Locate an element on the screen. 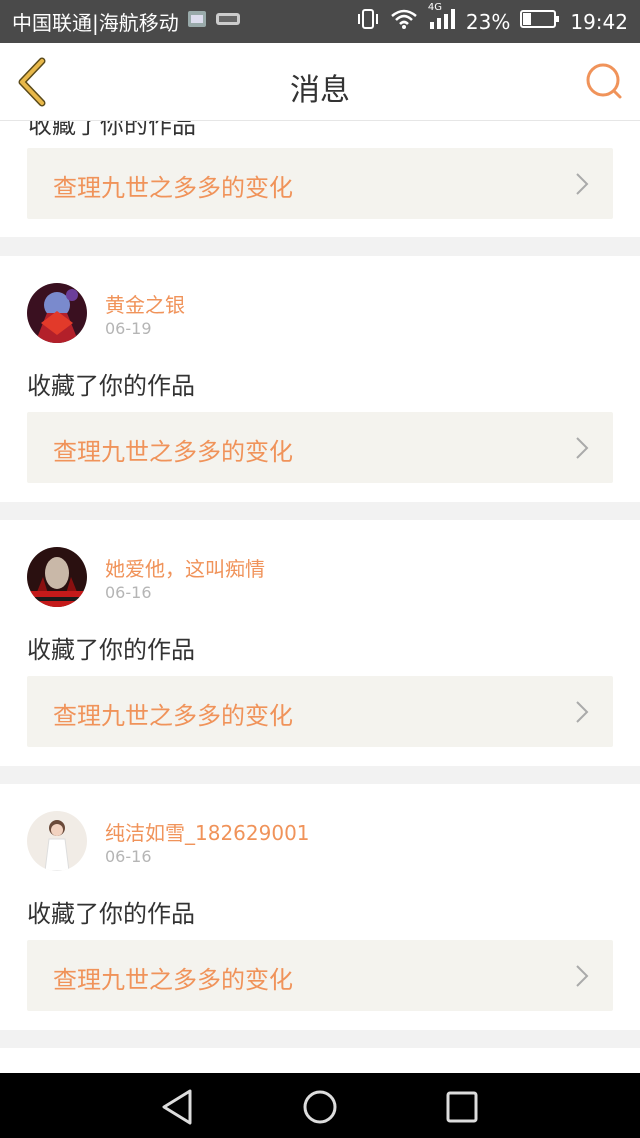  search-icon is located at coordinates (604, 81).